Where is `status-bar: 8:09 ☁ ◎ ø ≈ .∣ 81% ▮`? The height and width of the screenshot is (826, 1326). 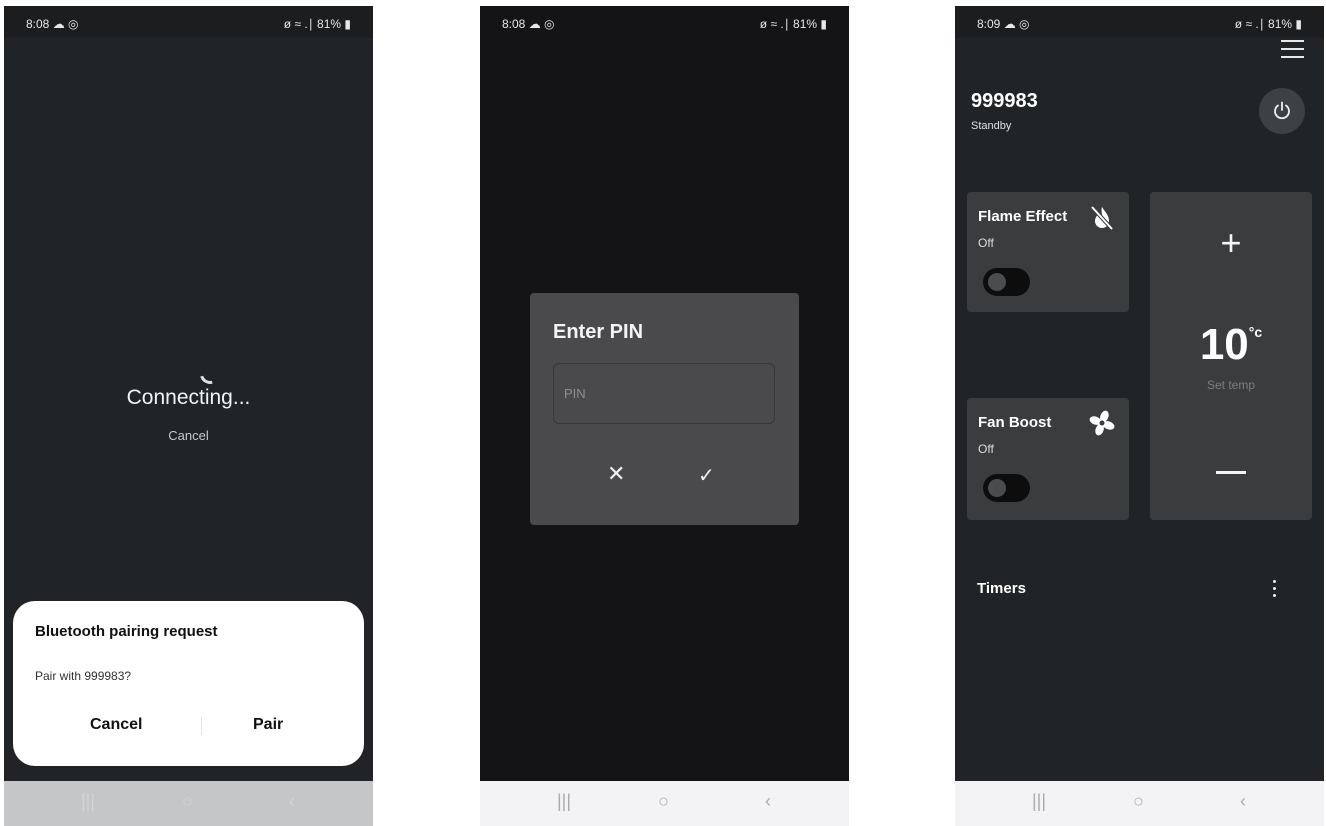 status-bar: 8:09 ☁ ◎ ø ≈ .∣ 81% ▮ is located at coordinates (1139, 22).